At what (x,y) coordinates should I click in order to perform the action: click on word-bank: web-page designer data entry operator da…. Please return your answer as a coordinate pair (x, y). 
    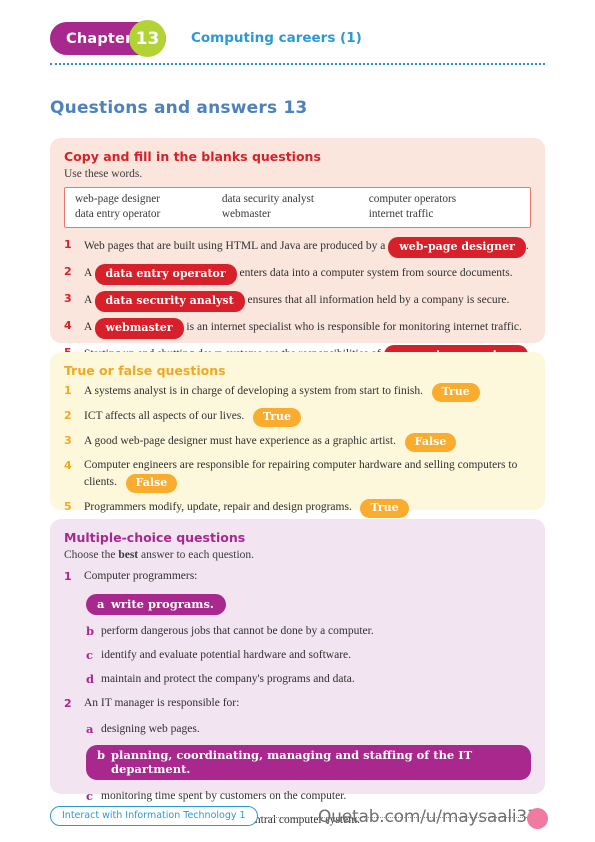
    Looking at the image, I should click on (297, 207).